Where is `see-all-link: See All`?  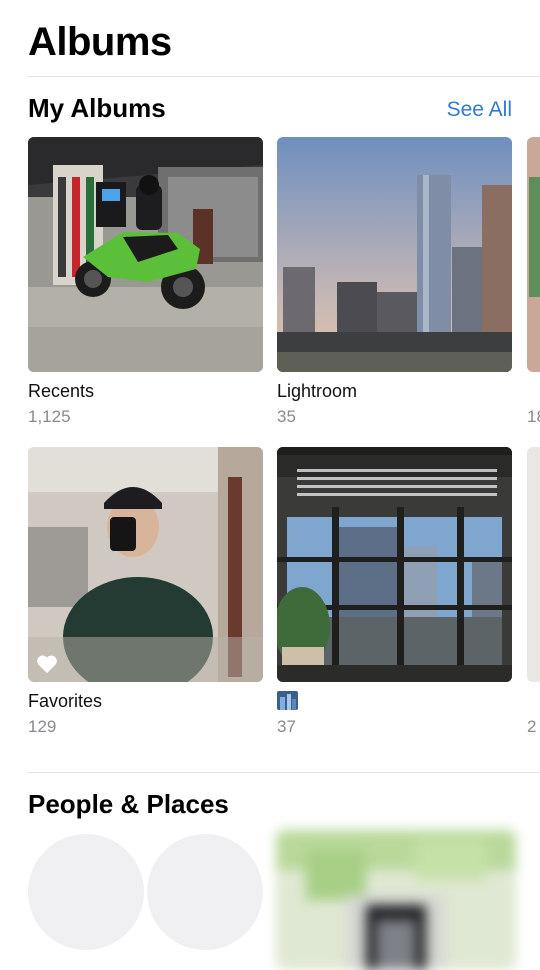 see-all-link: See All is located at coordinates (479, 110).